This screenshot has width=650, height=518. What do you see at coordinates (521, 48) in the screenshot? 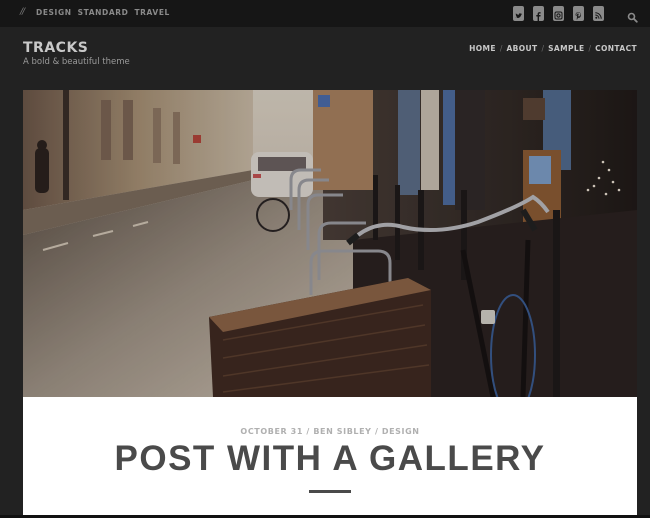
I see `nav-item-about: ABOUT` at bounding box center [521, 48].